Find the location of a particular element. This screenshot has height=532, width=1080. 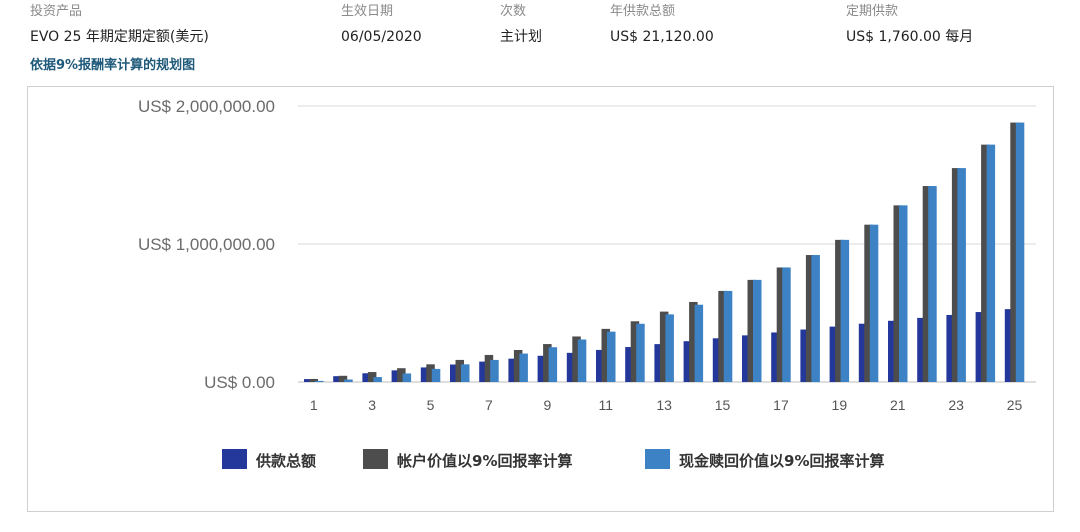

legend-label: 供款总额 is located at coordinates (285, 461).